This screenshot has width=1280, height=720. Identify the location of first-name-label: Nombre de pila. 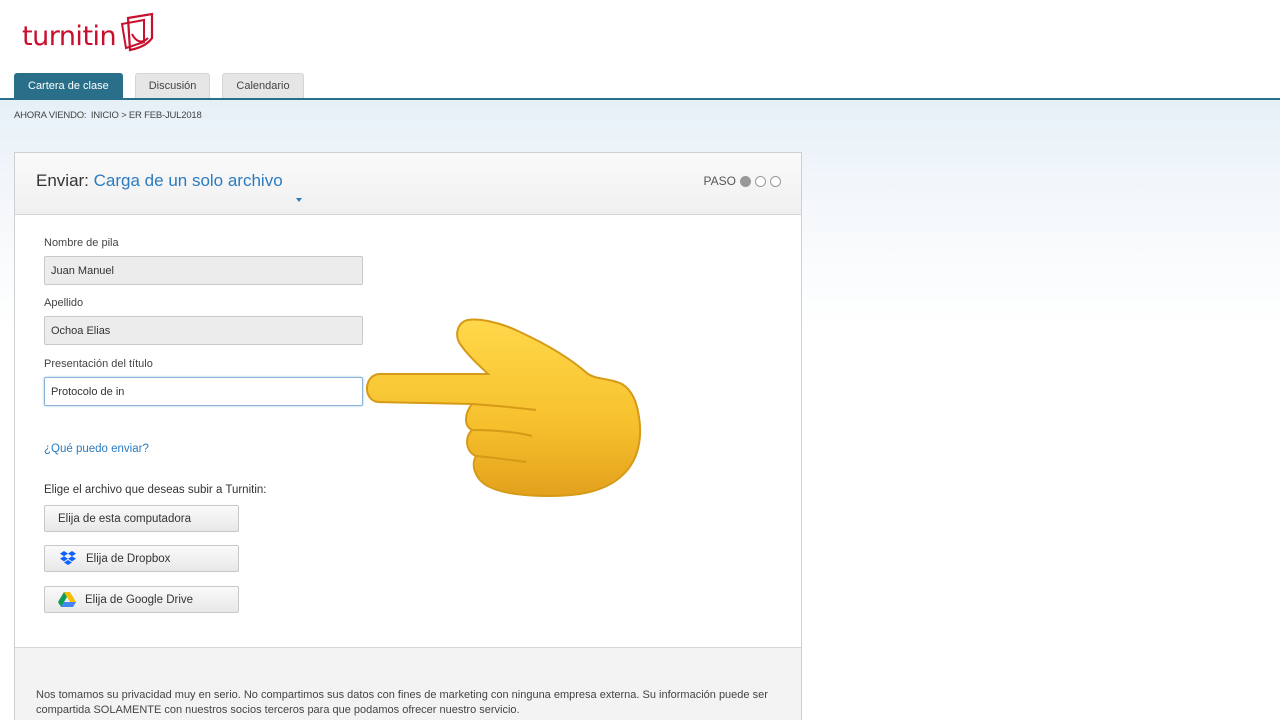
(81, 243).